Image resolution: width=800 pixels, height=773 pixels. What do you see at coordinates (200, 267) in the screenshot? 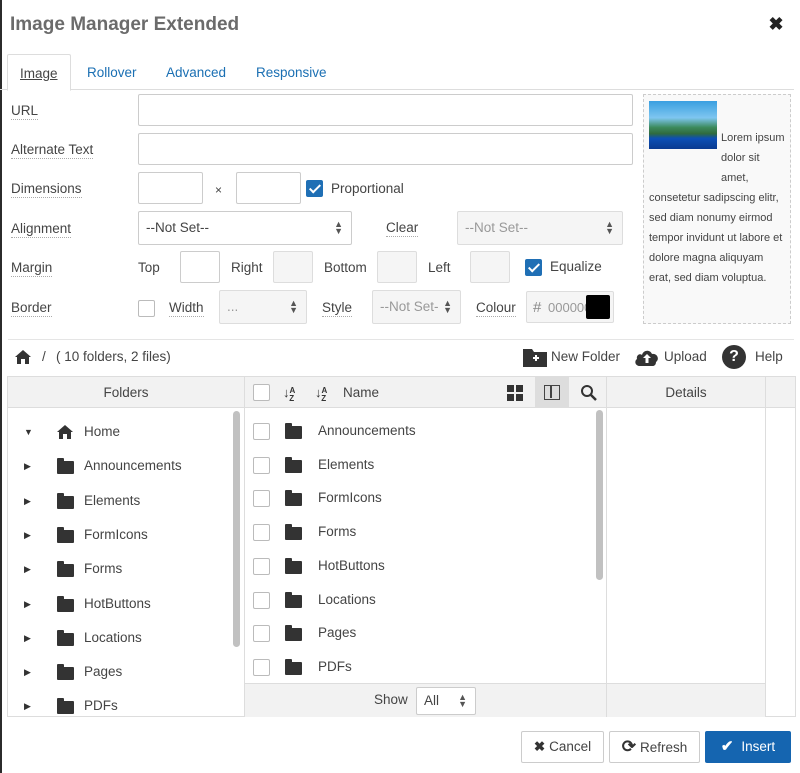
I see `margin-top-input` at bounding box center [200, 267].